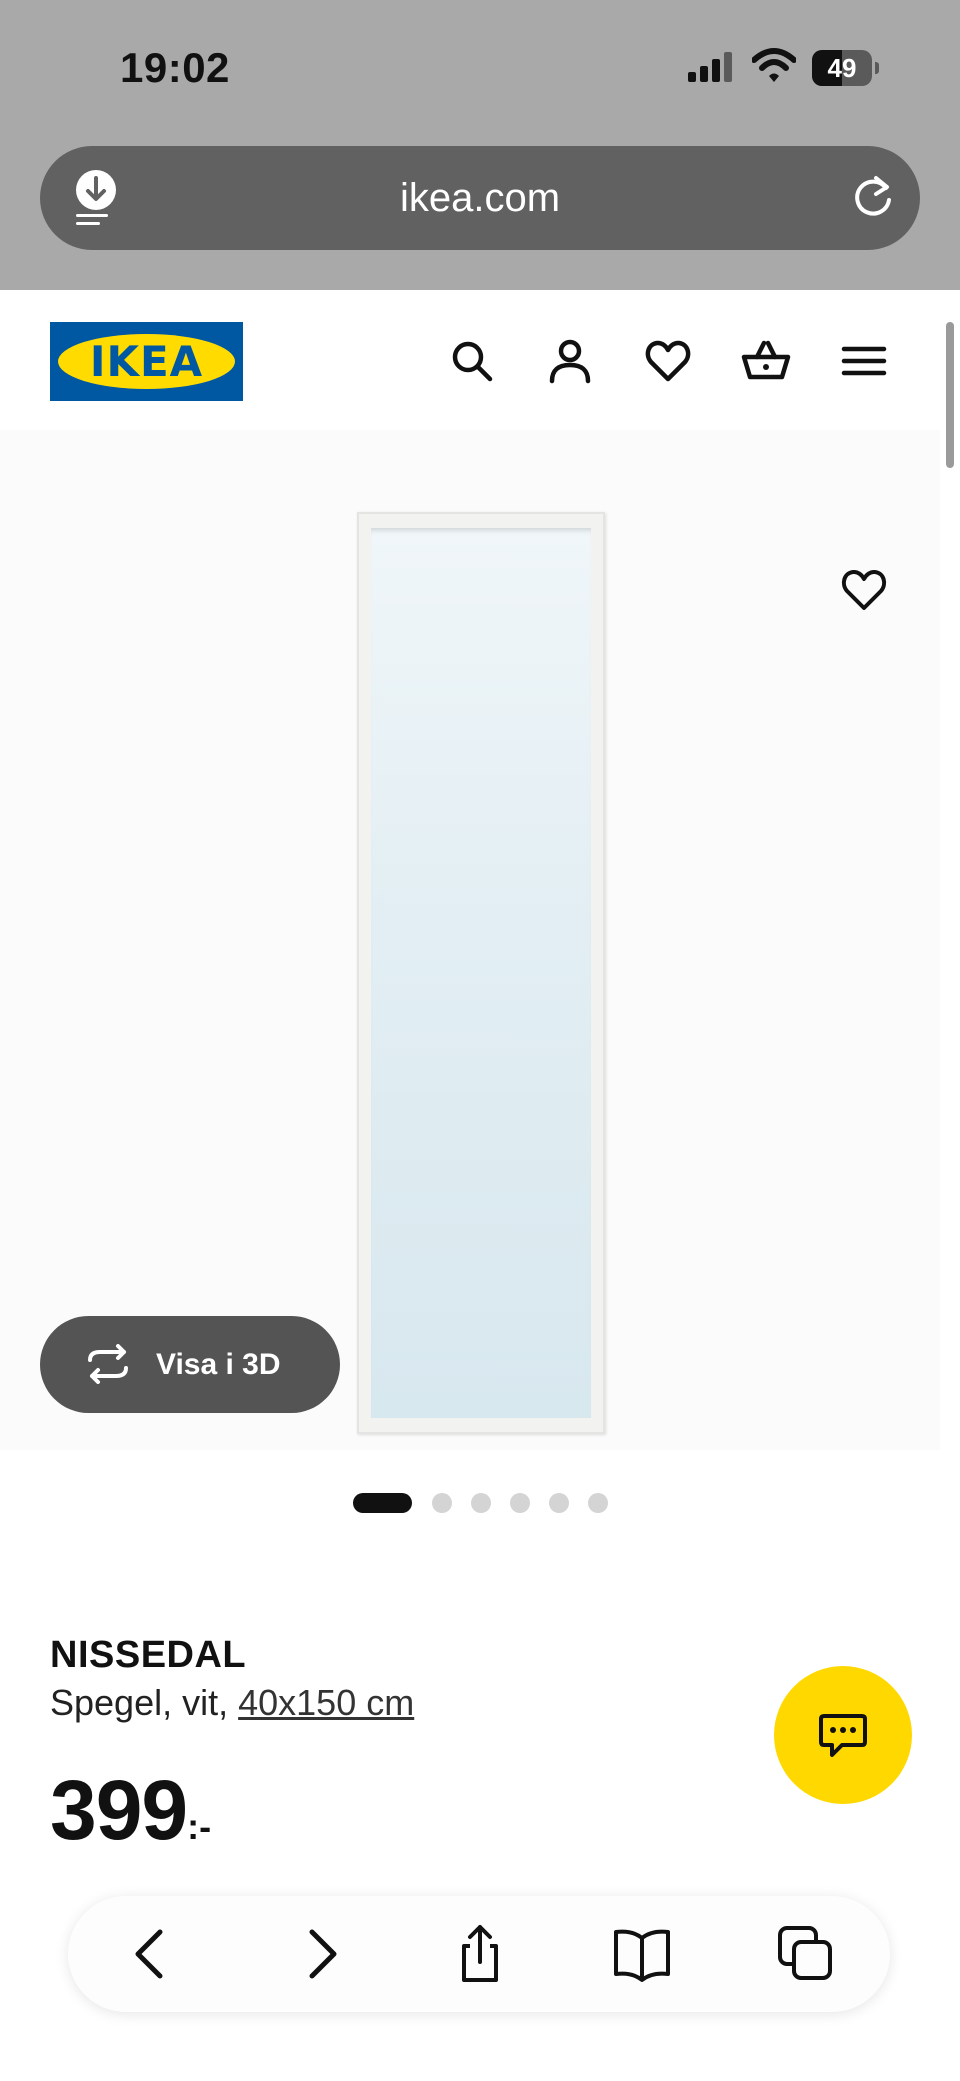 This screenshot has height=2081, width=960. What do you see at coordinates (472, 361) in the screenshot?
I see `search-icon` at bounding box center [472, 361].